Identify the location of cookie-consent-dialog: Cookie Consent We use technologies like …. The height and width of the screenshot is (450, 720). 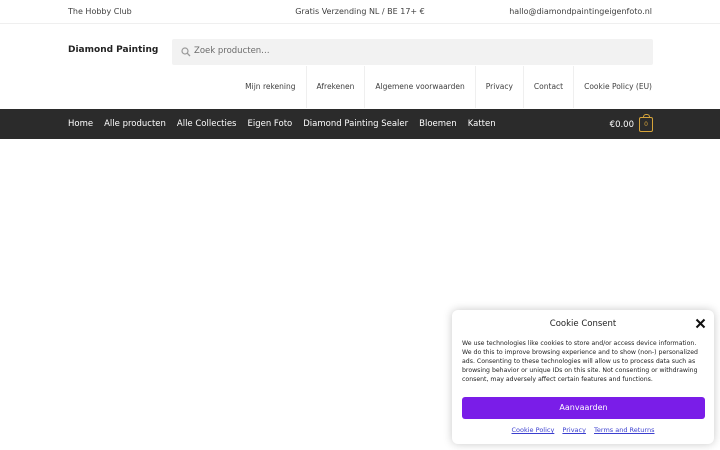
(583, 377).